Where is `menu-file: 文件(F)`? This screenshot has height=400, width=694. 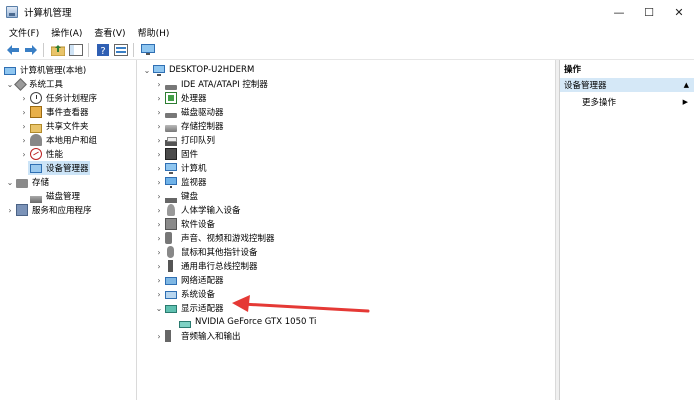 menu-file: 文件(F) is located at coordinates (24, 32).